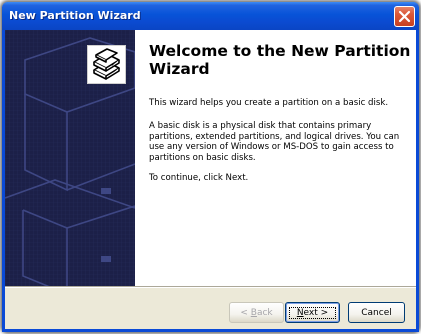 The width and height of the screenshot is (421, 334). Describe the element at coordinates (199, 178) in the screenshot. I see `instruction-text: To continue, click Next.` at that location.